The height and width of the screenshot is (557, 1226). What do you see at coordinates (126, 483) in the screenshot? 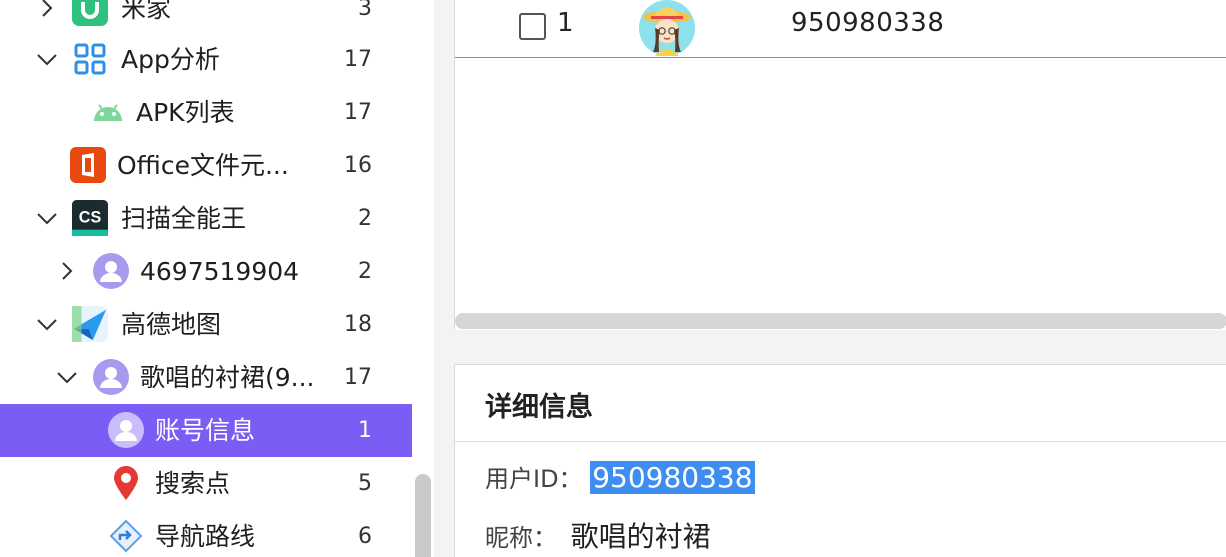
I see `map-pin-icon` at bounding box center [126, 483].